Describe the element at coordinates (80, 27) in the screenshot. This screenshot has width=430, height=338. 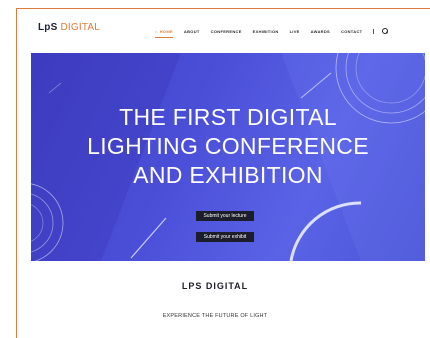
I see `logo-light-text: DIGITAL` at that location.